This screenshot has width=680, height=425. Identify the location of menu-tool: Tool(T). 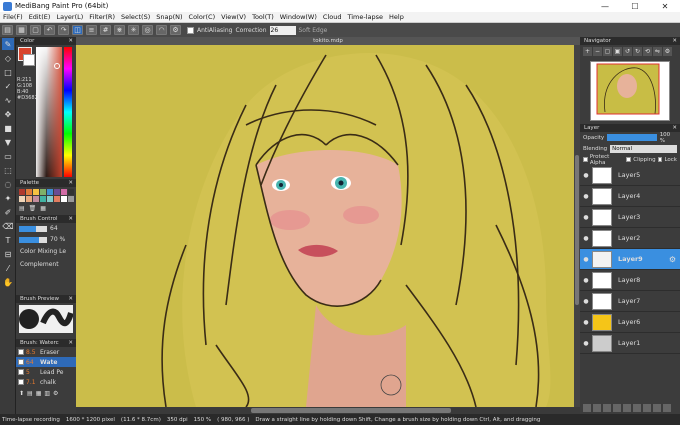
(263, 17).